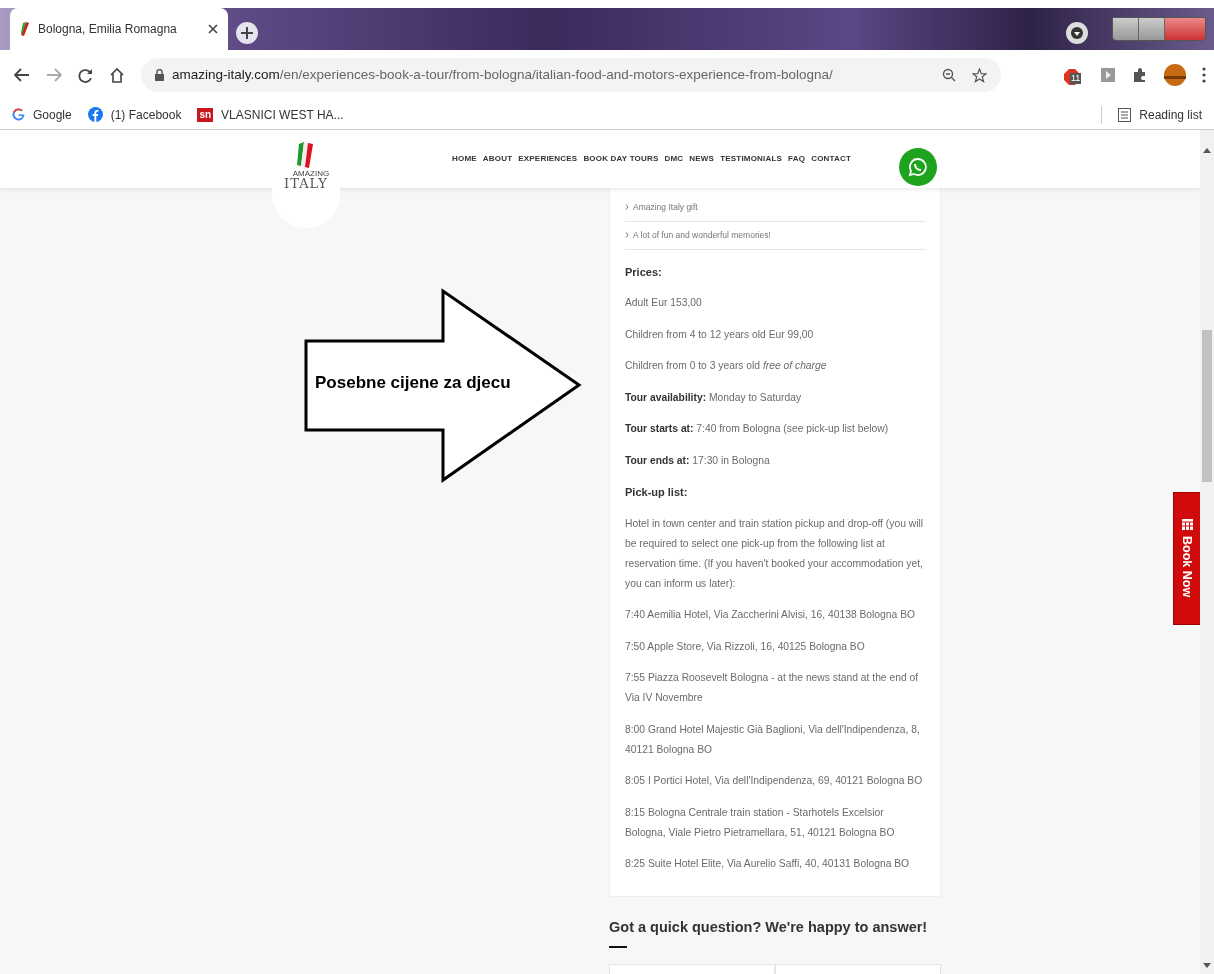  Describe the element at coordinates (85, 75) in the screenshot. I see `reload-icon` at that location.